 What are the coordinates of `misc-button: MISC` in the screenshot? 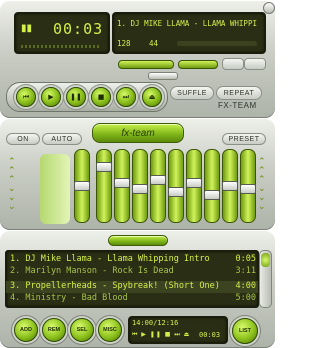 It's located at (110, 330).